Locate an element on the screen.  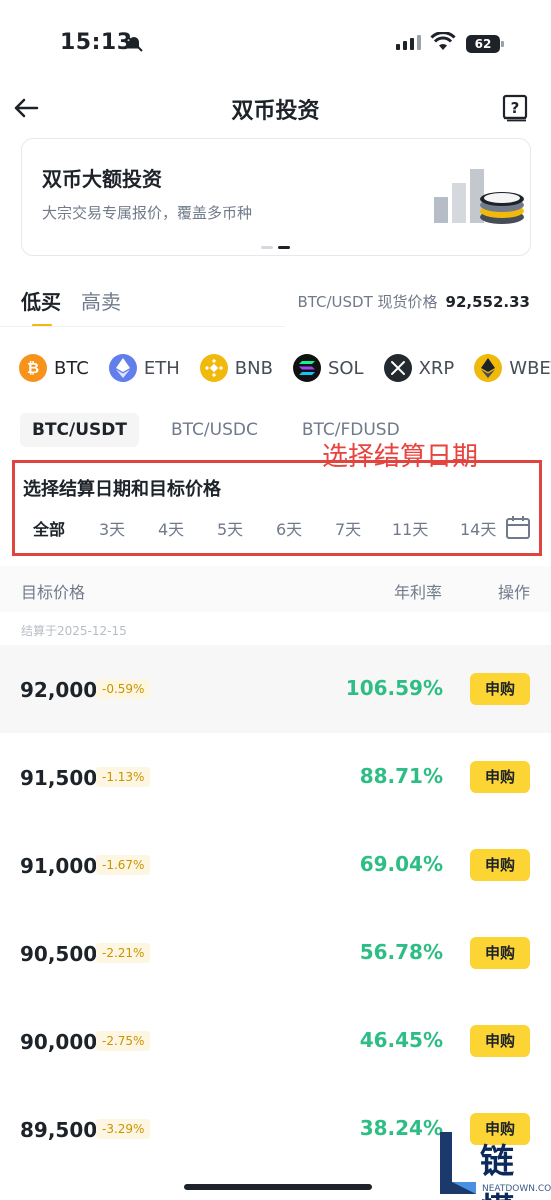
price-diff-badge: -2.21% is located at coordinates (123, 953).